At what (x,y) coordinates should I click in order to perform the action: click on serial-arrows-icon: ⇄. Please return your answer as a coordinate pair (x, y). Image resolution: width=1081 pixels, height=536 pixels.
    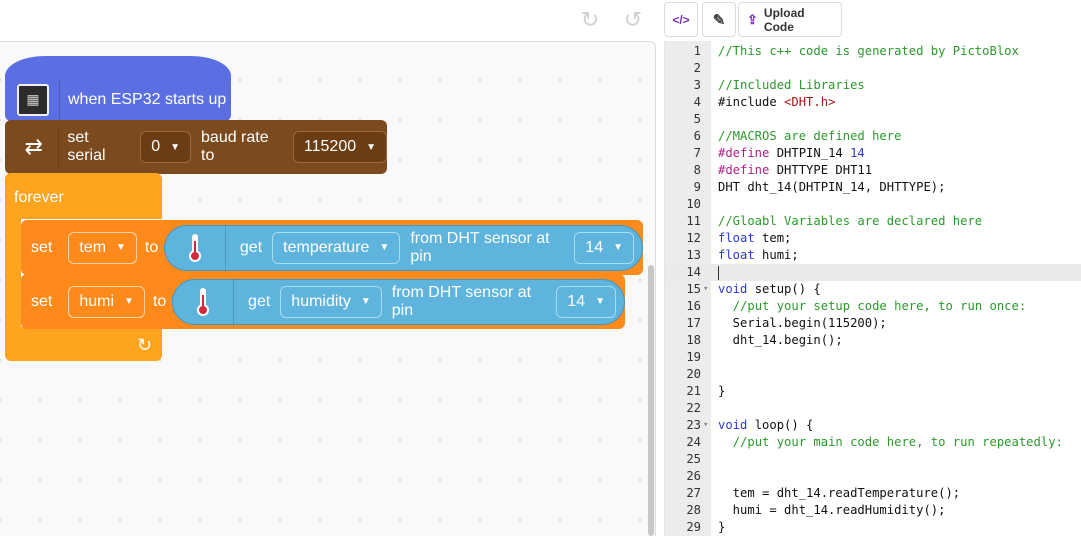
    Looking at the image, I should click on (33, 146).